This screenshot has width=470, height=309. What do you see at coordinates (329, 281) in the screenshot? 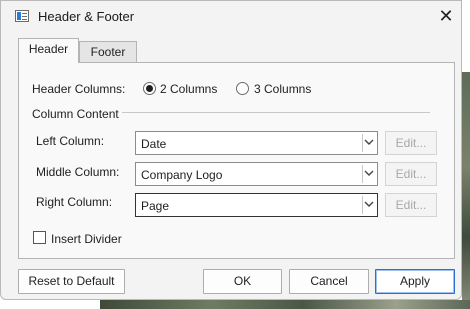
I see `cancel-button: Cancel` at bounding box center [329, 281].